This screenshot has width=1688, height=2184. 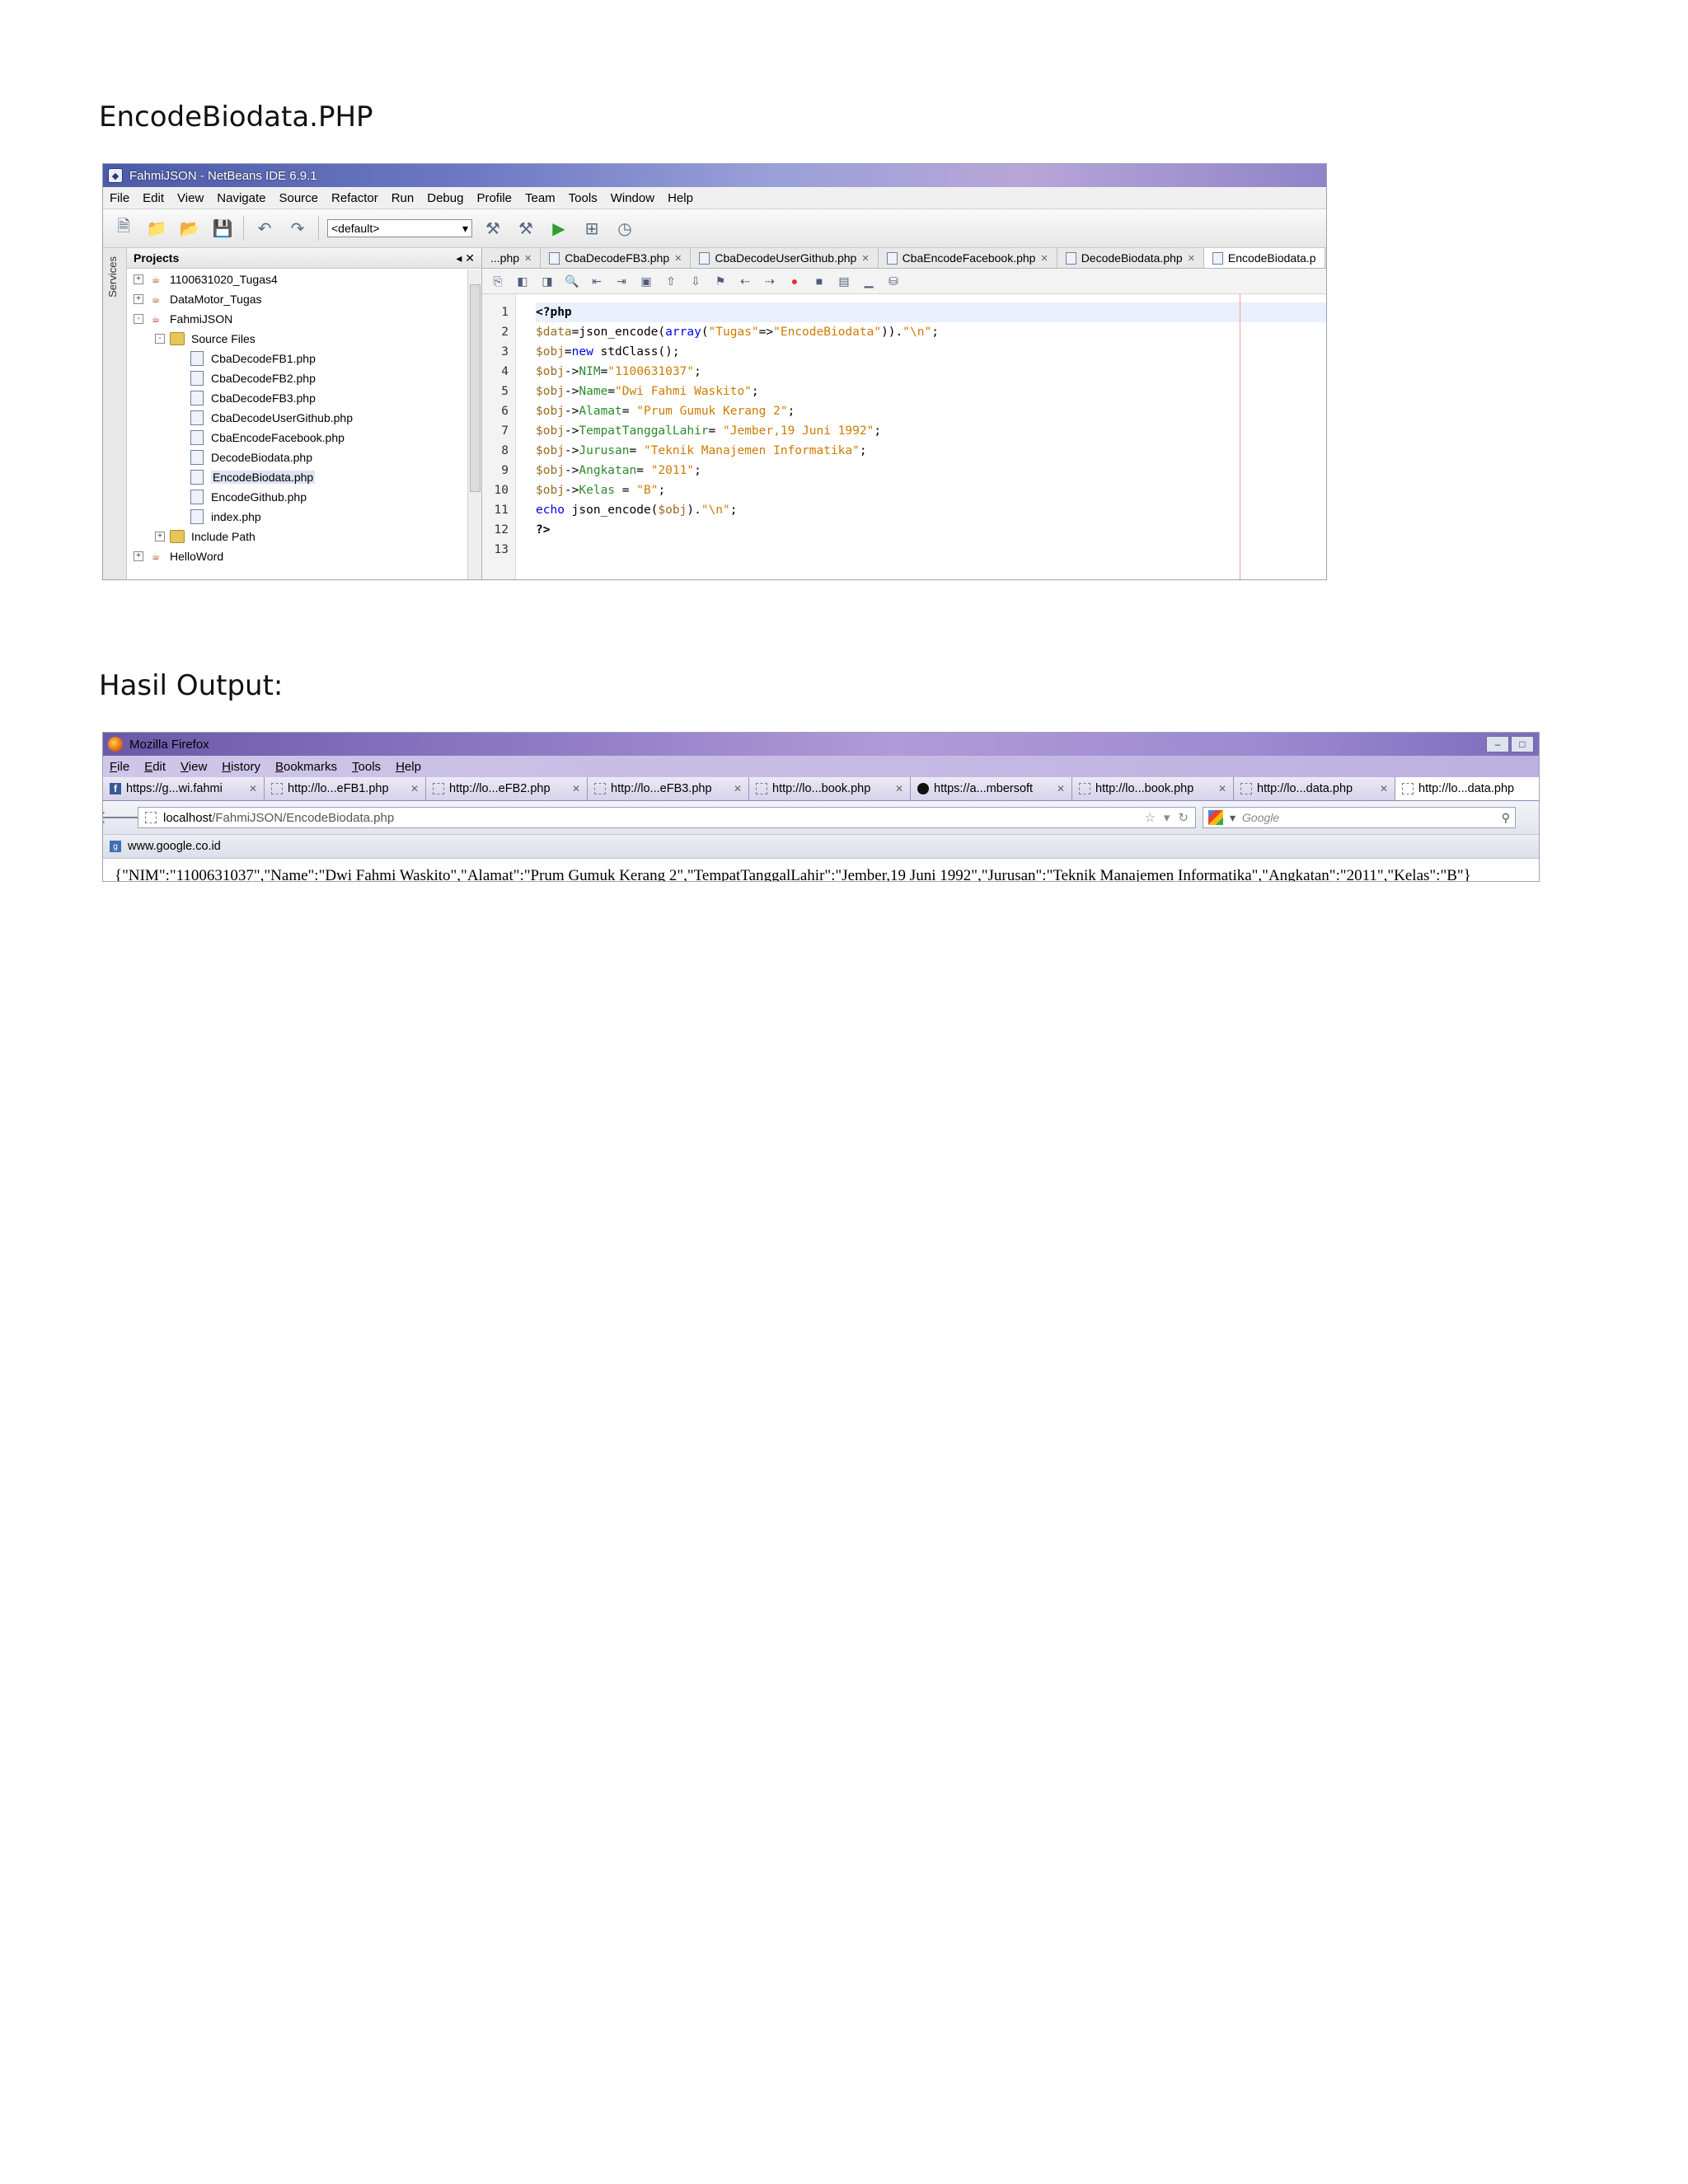 I want to click on bookmark-next-icon: ⇩, so click(x=696, y=281).